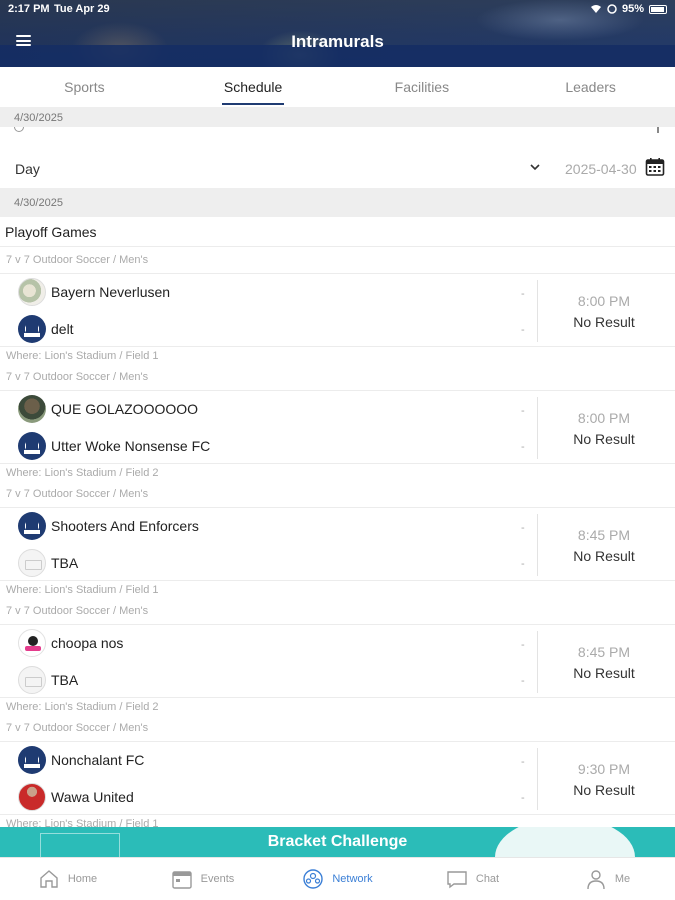 This screenshot has height=900, width=675. What do you see at coordinates (352, 879) in the screenshot?
I see `nav-label: Network` at bounding box center [352, 879].